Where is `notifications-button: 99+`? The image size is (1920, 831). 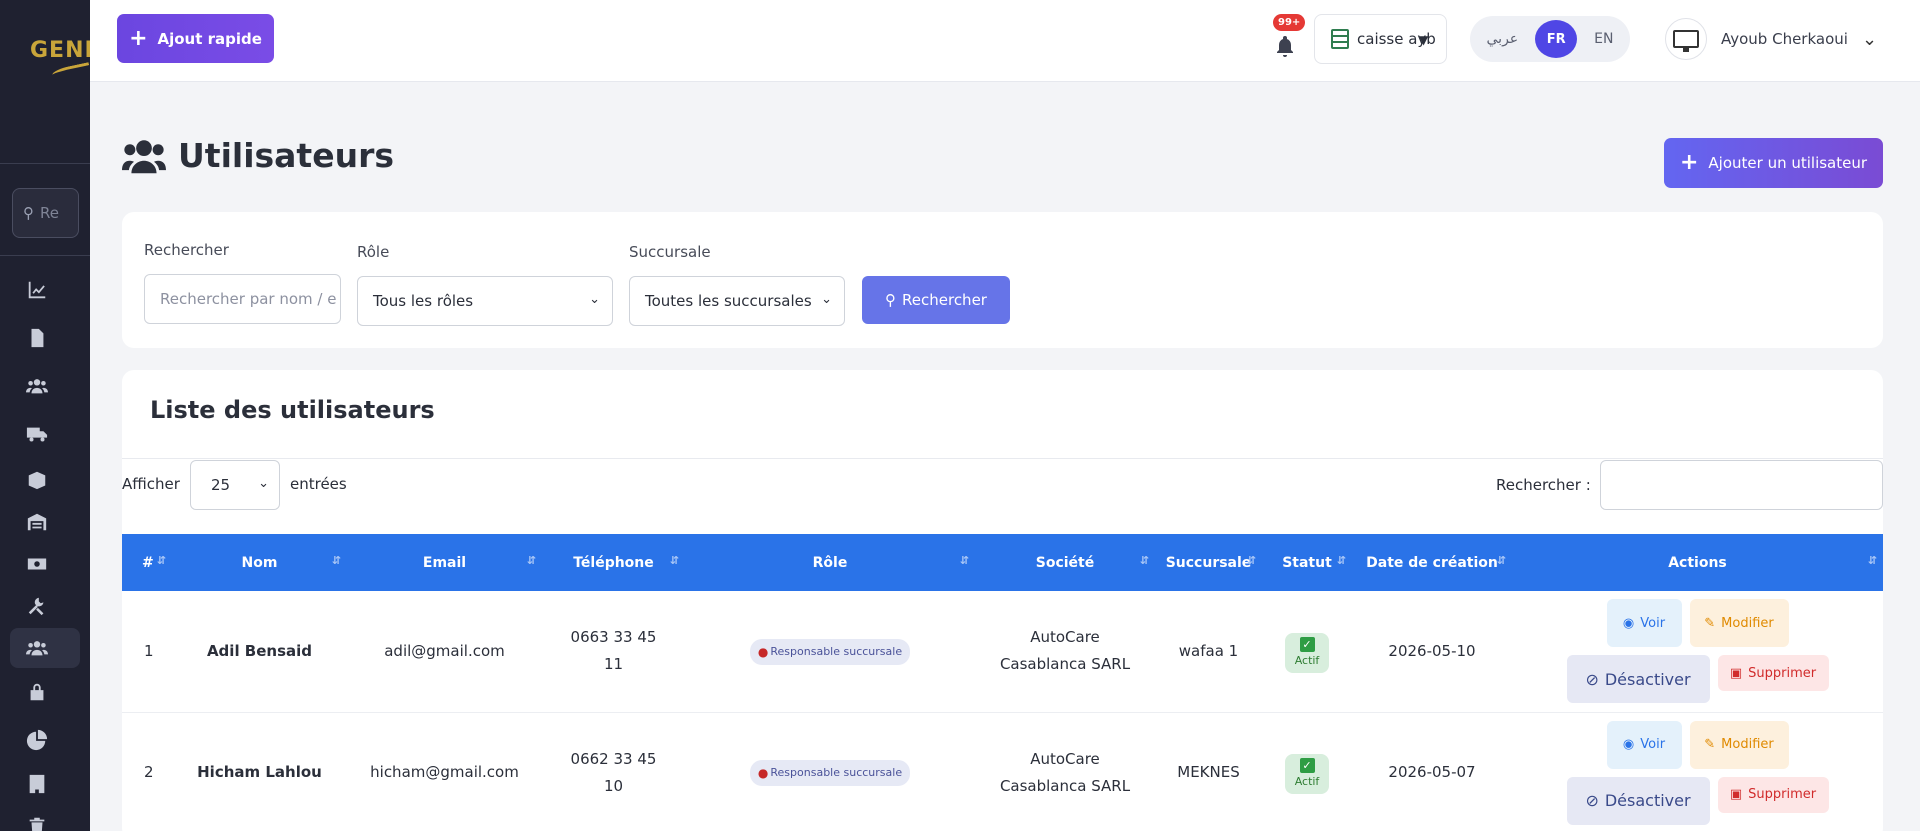 notifications-button: 99+ is located at coordinates (1285, 37).